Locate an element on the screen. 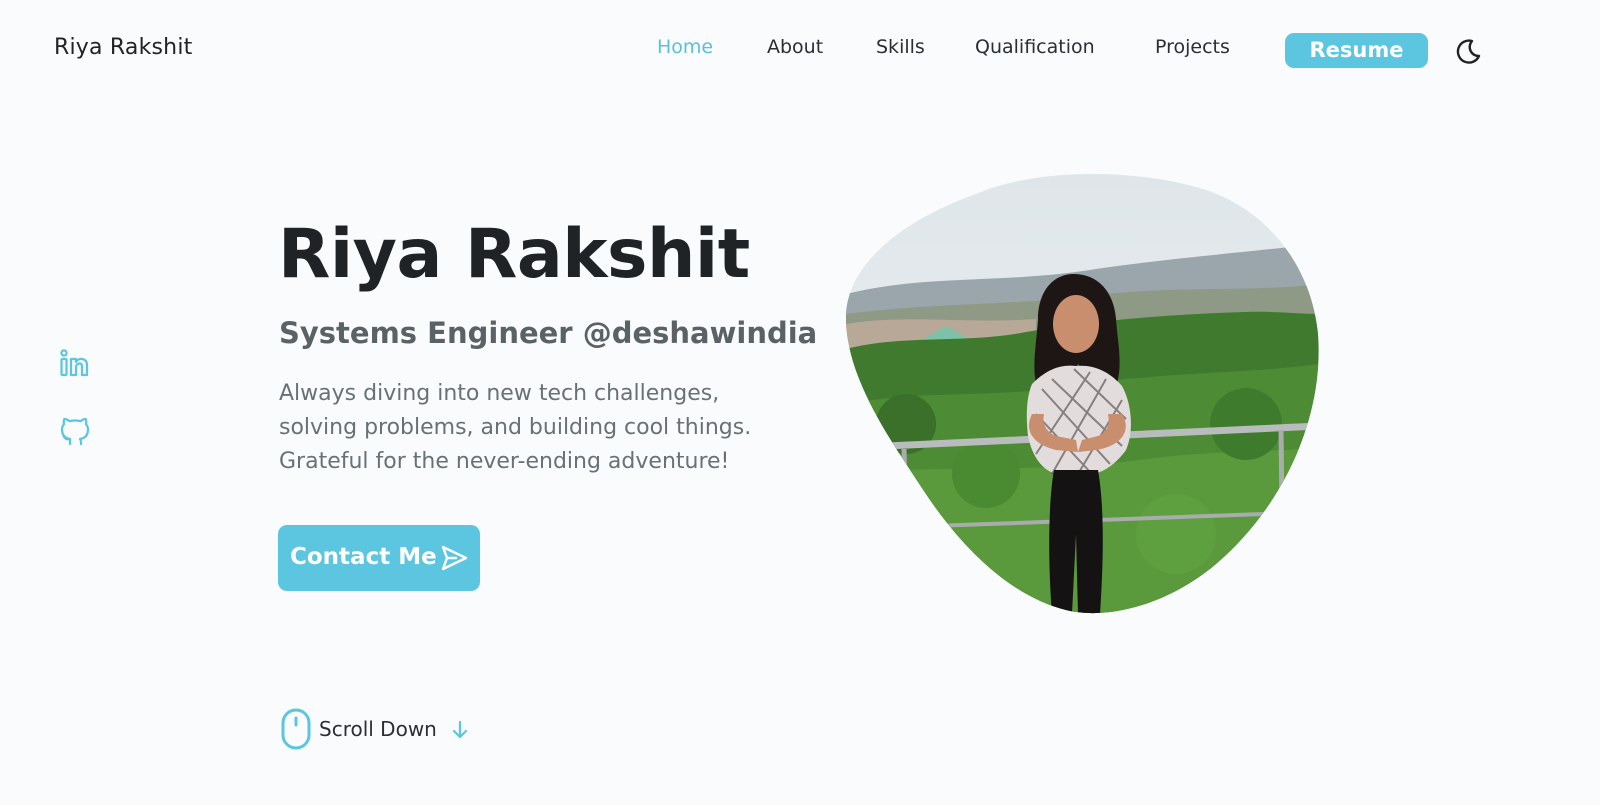 The image size is (1600, 805). nav-link-home: Home is located at coordinates (685, 47).